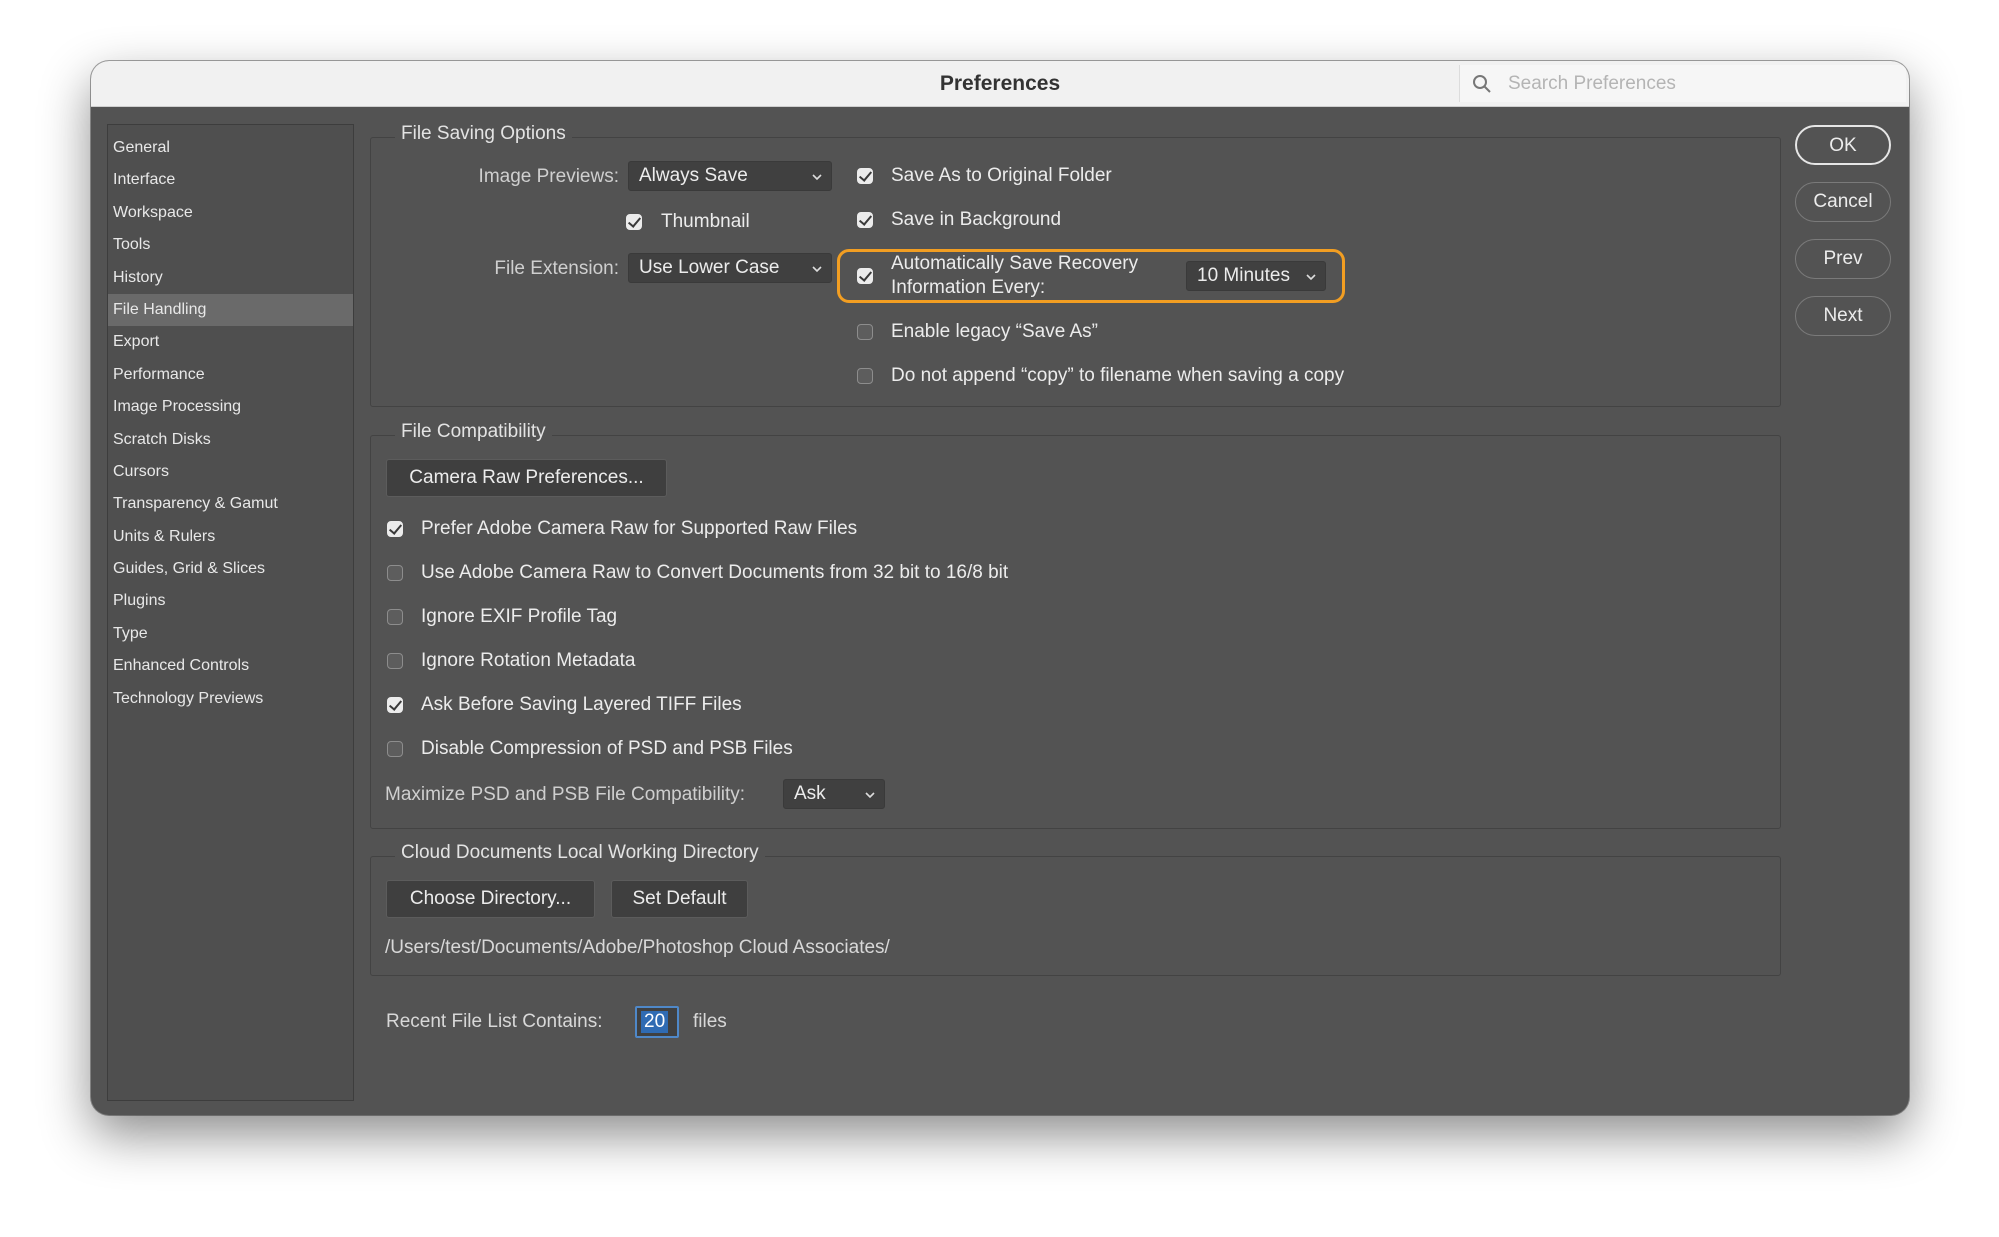  What do you see at coordinates (968, 287) in the screenshot?
I see `auto-save-label-line2: Information Every:` at bounding box center [968, 287].